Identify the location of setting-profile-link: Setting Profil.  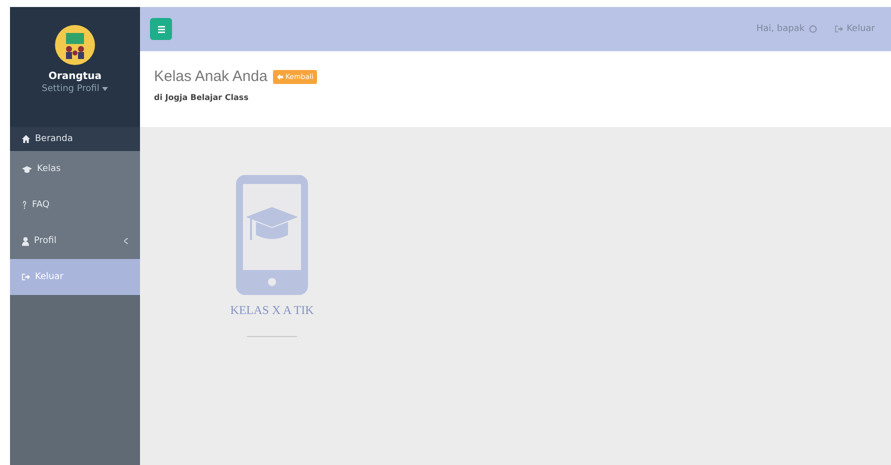
(75, 89).